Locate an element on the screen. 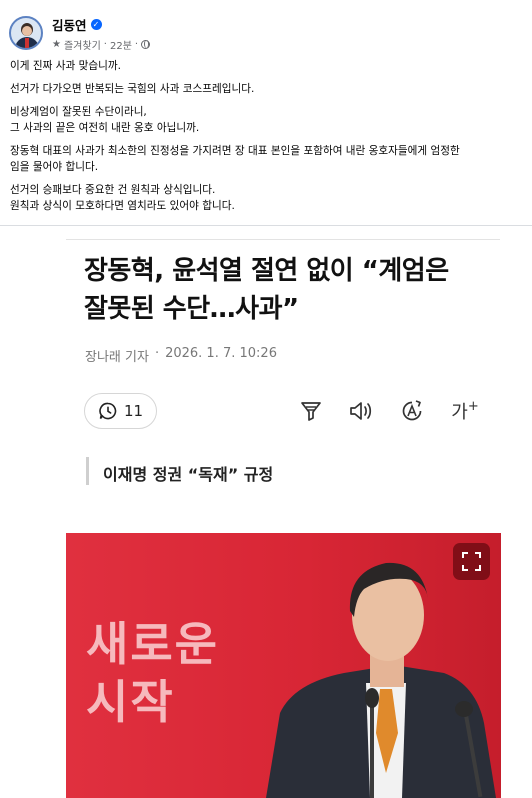 This screenshot has height=798, width=532. post-meta: ★ 즐겨찾기 · 22분 · is located at coordinates (101, 44).